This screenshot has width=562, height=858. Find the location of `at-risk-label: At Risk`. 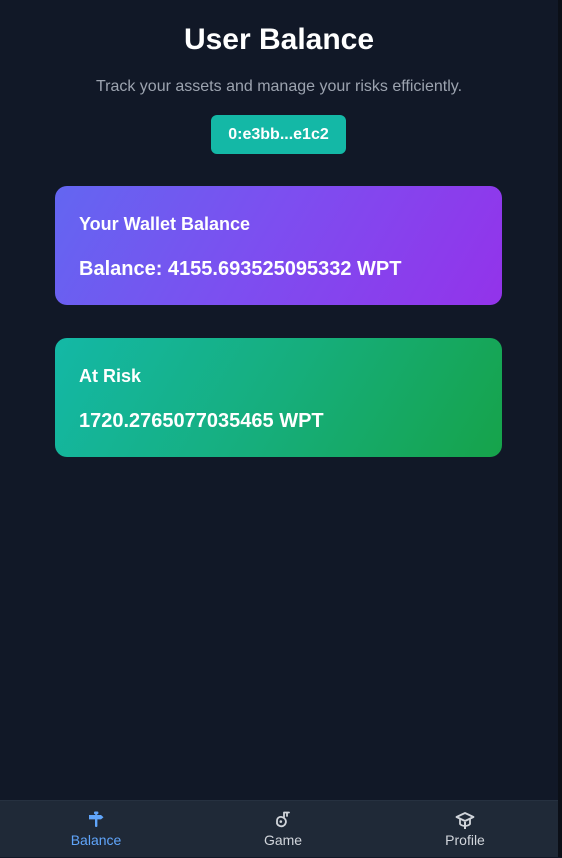

at-risk-label: At Risk is located at coordinates (110, 376).